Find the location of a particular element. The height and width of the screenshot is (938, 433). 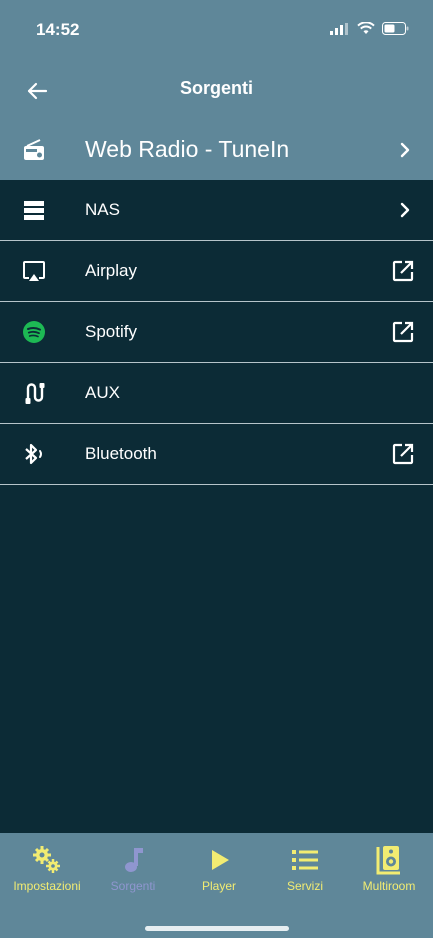

source-webradio-tunein: Web Radio - TuneIn is located at coordinates (216, 150).